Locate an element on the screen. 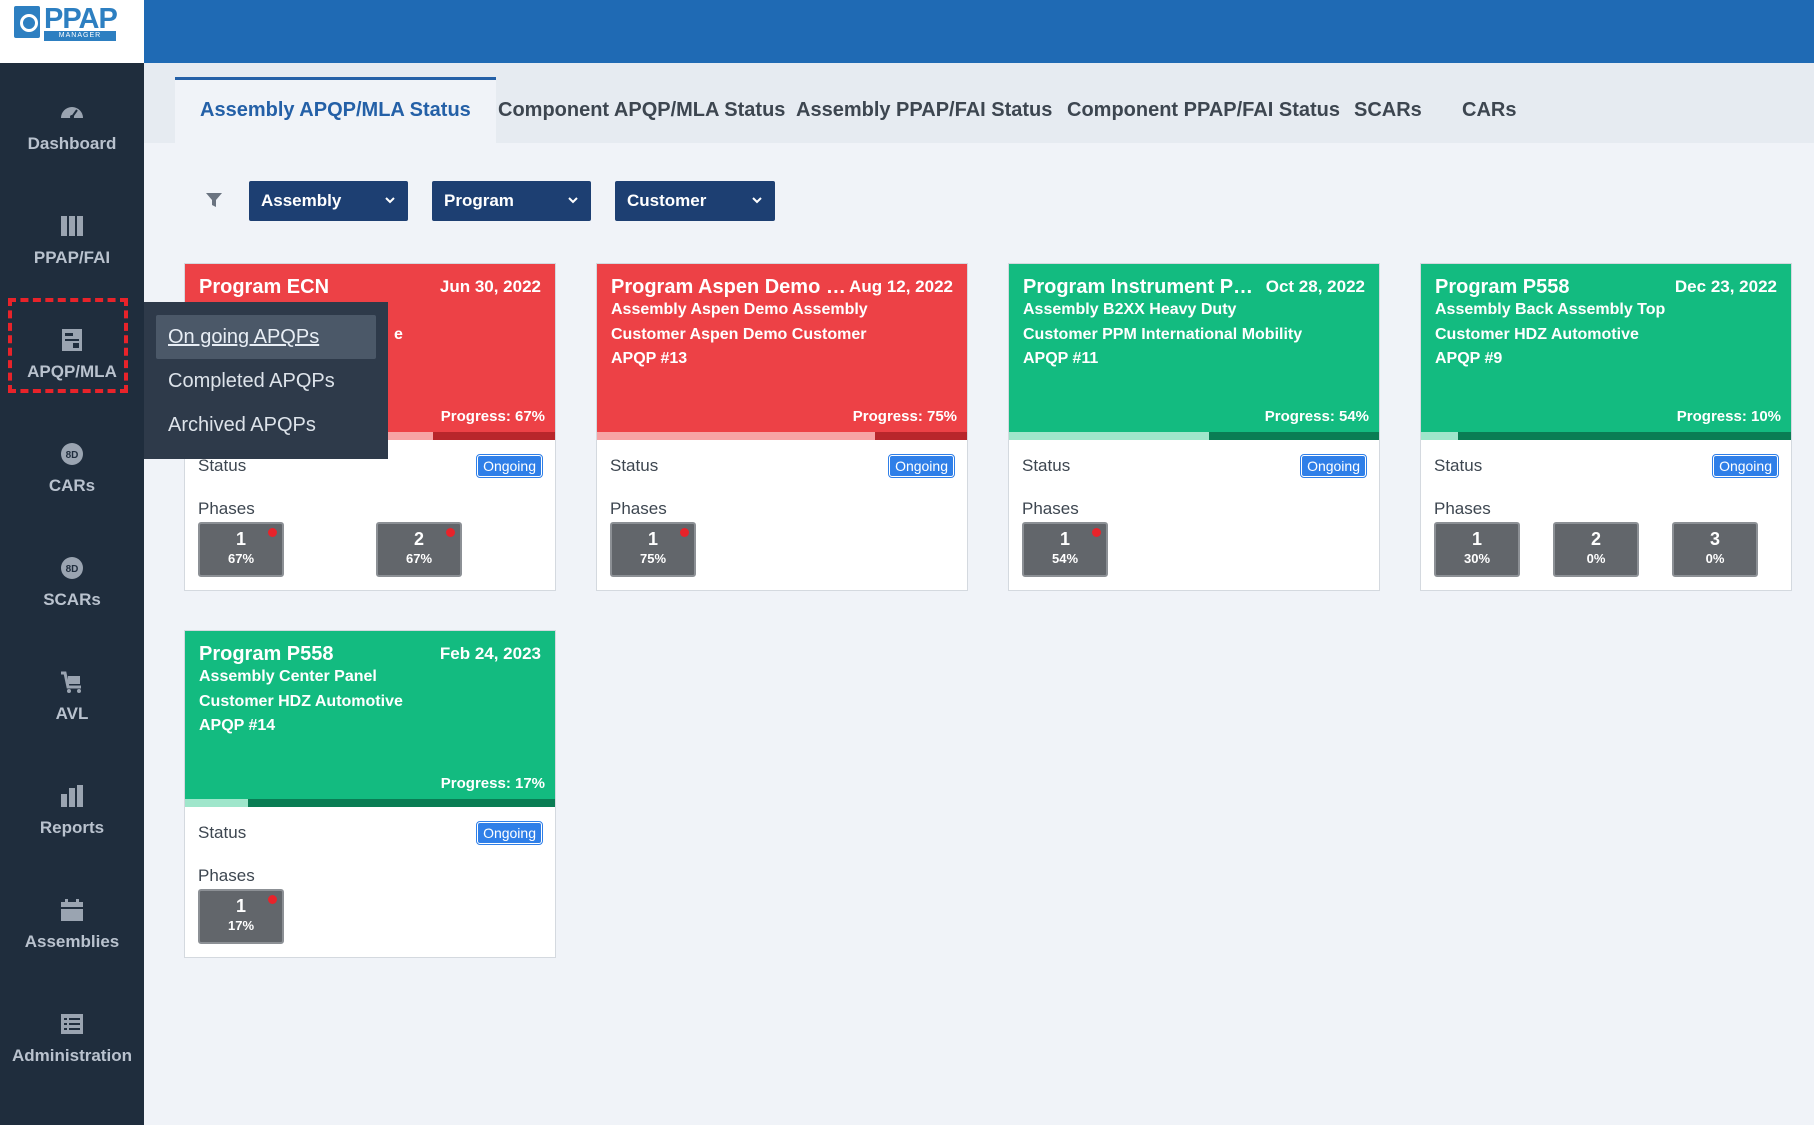 The width and height of the screenshot is (1814, 1125). sidebar-item-label: Reports is located at coordinates (72, 827).